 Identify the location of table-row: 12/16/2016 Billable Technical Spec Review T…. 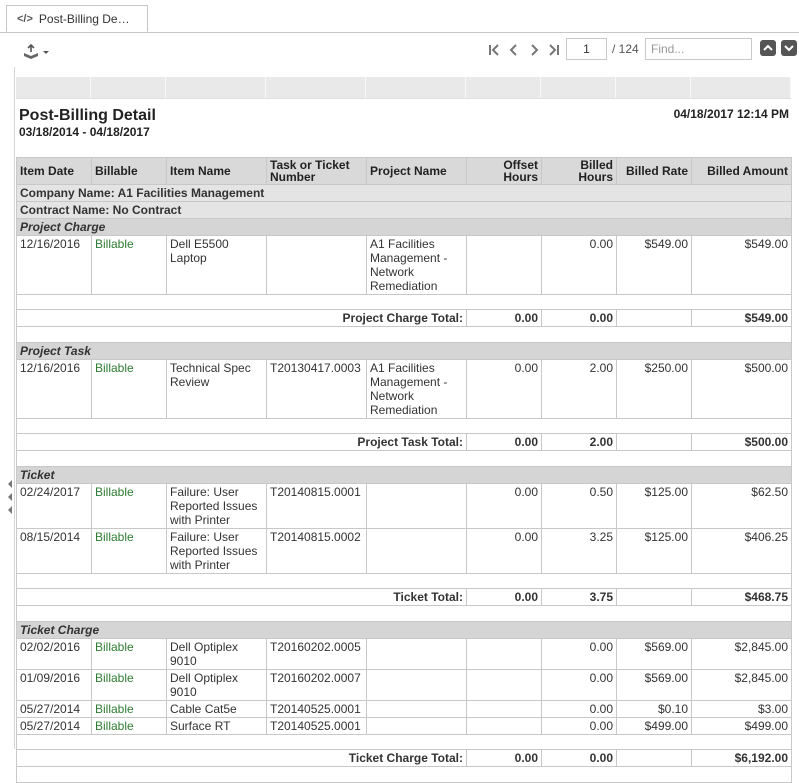
(404, 389).